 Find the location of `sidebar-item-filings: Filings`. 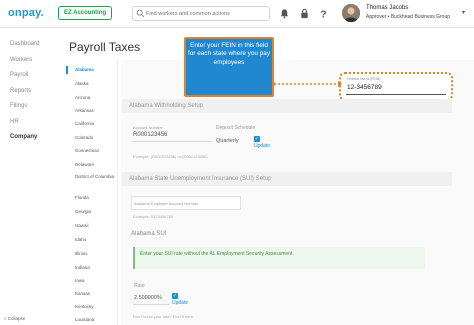

sidebar-item-filings: Filings is located at coordinates (18, 106).